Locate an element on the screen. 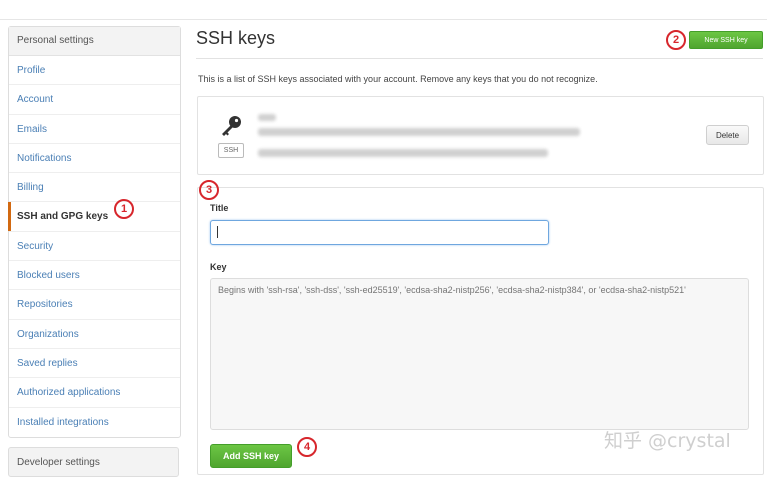 Image resolution: width=767 pixels, height=493 pixels. sidebar-header: Personal settings is located at coordinates (94, 41).